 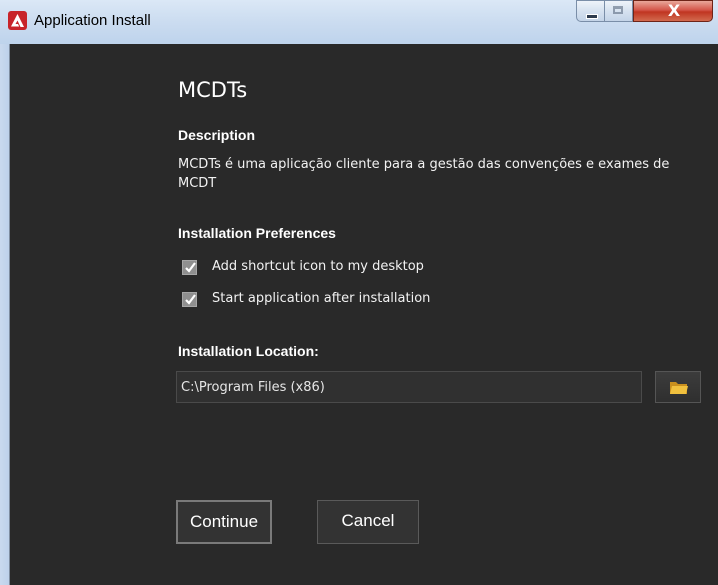 What do you see at coordinates (92, 20) in the screenshot?
I see `window-title: Application Install` at bounding box center [92, 20].